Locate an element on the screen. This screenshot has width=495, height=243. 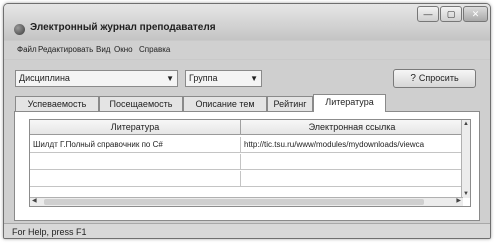
grid-header: Литература Электронная ссылка is located at coordinates (246, 127).